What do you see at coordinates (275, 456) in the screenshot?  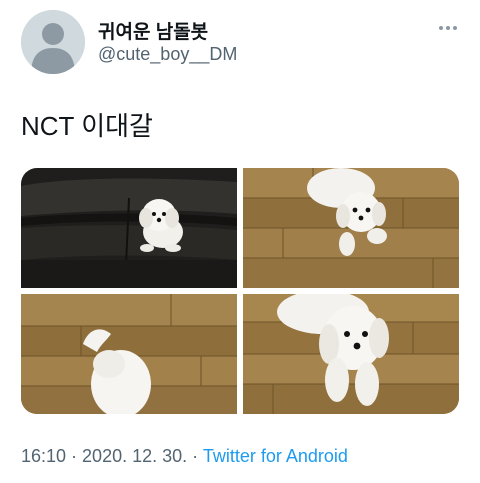 I see `tweet-source-link: Twitter for Android` at bounding box center [275, 456].